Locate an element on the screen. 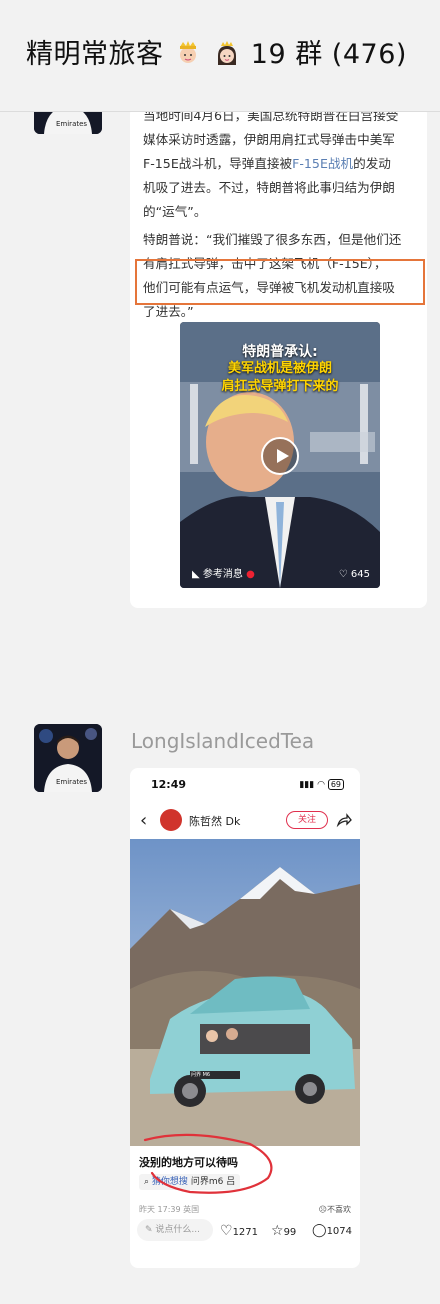 This screenshot has width=440, height=1304. car-mountain-photo is located at coordinates (245, 992).